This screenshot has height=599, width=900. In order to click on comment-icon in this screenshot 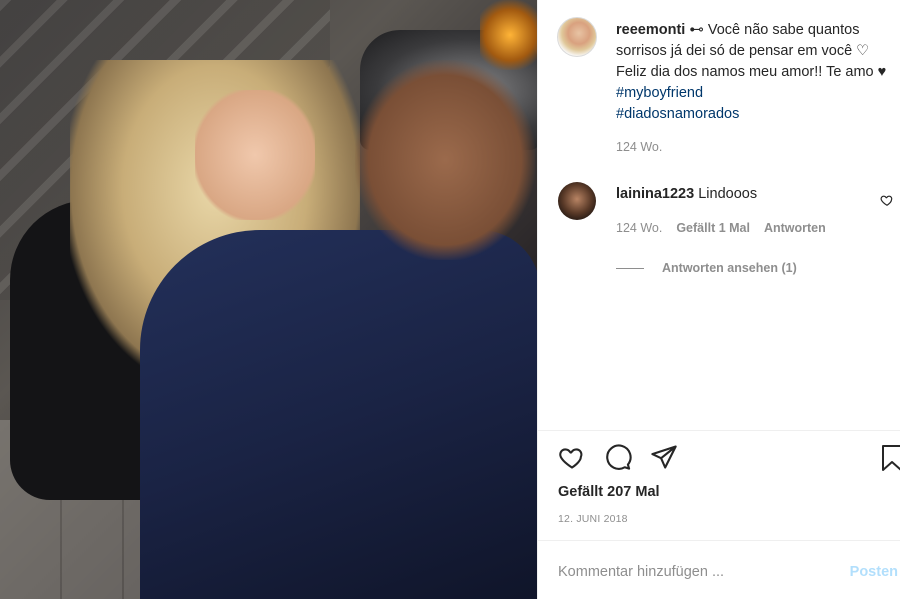, I will do `click(618, 457)`.